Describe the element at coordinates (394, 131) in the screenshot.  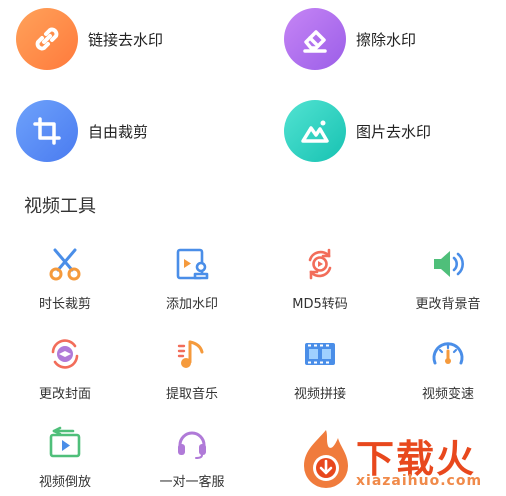
I see `image-watermark-removal-label: 图片去水印` at that location.